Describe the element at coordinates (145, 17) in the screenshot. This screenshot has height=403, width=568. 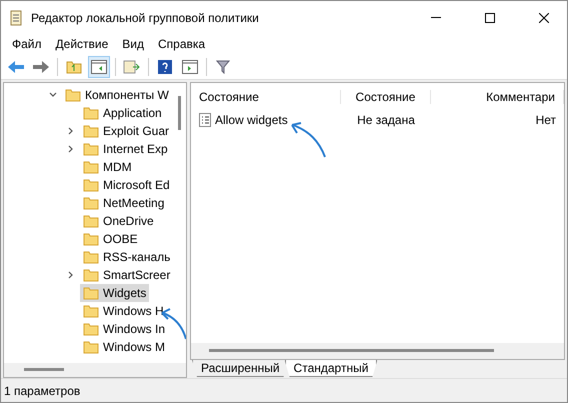
I see `window-title: Редактор локальной групповой политики` at that location.